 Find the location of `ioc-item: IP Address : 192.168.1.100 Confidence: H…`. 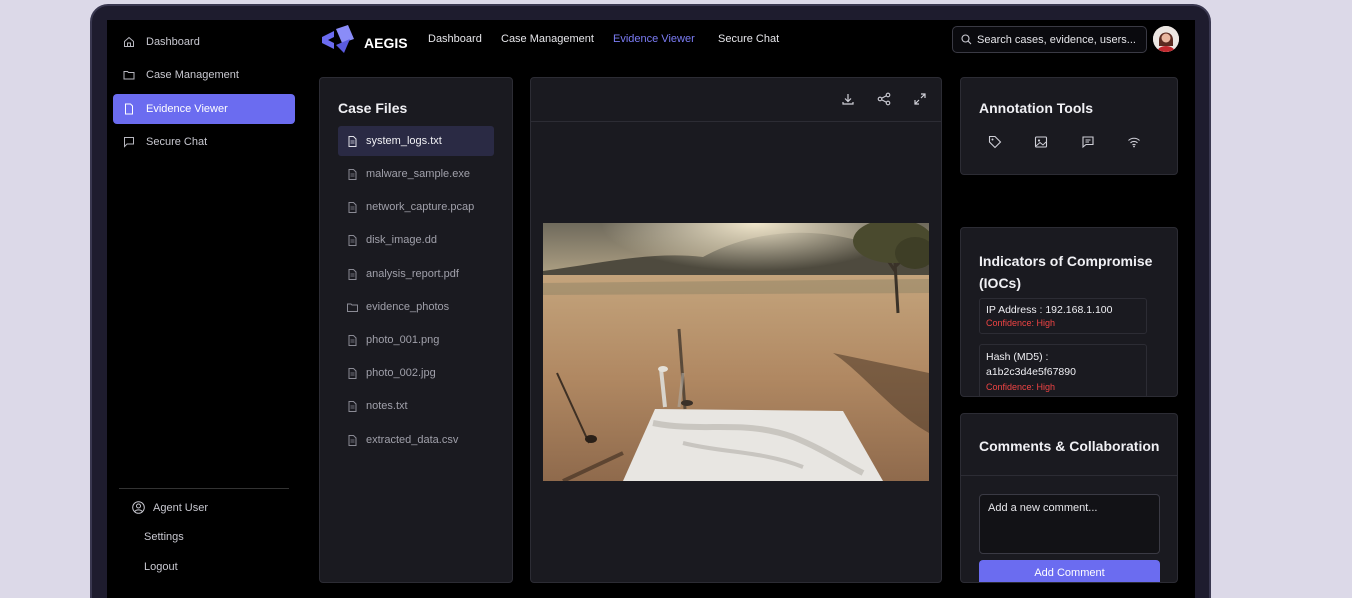

ioc-item: IP Address : 192.168.1.100 Confidence: H… is located at coordinates (1063, 316).